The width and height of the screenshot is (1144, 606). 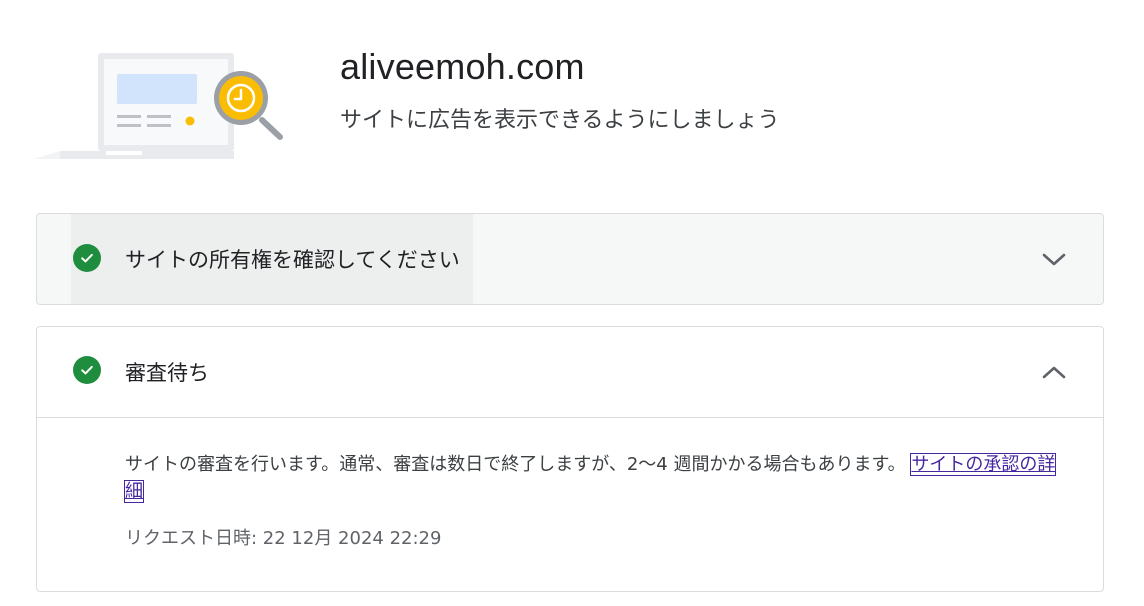 What do you see at coordinates (158, 106) in the screenshot?
I see `site-review-illustration` at bounding box center [158, 106].